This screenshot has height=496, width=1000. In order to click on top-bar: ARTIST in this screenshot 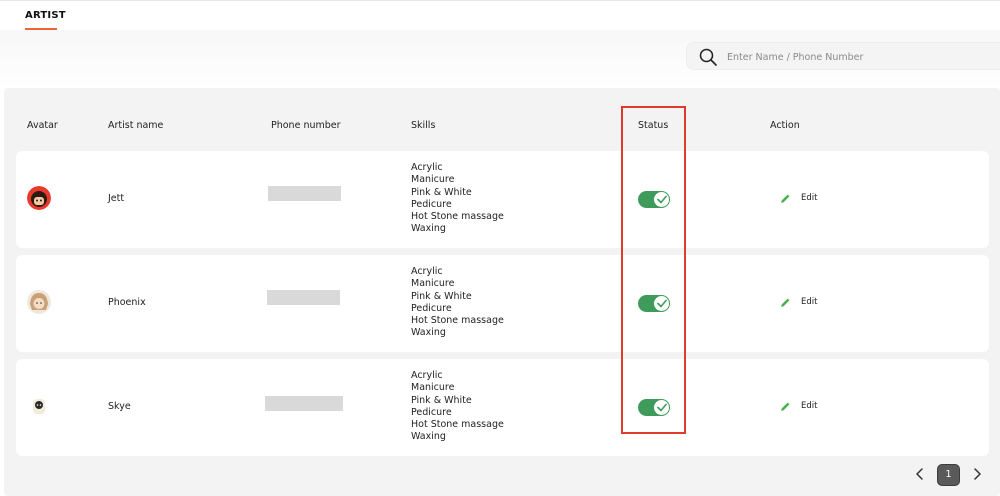, I will do `click(500, 15)`.